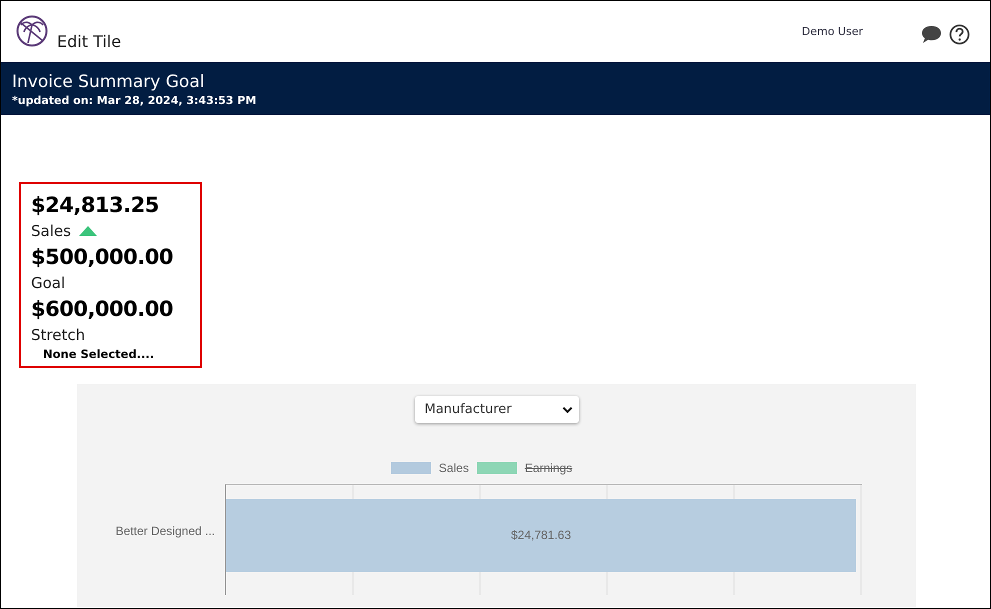  Describe the element at coordinates (567, 410) in the screenshot. I see `chevron-down-icon` at that location.